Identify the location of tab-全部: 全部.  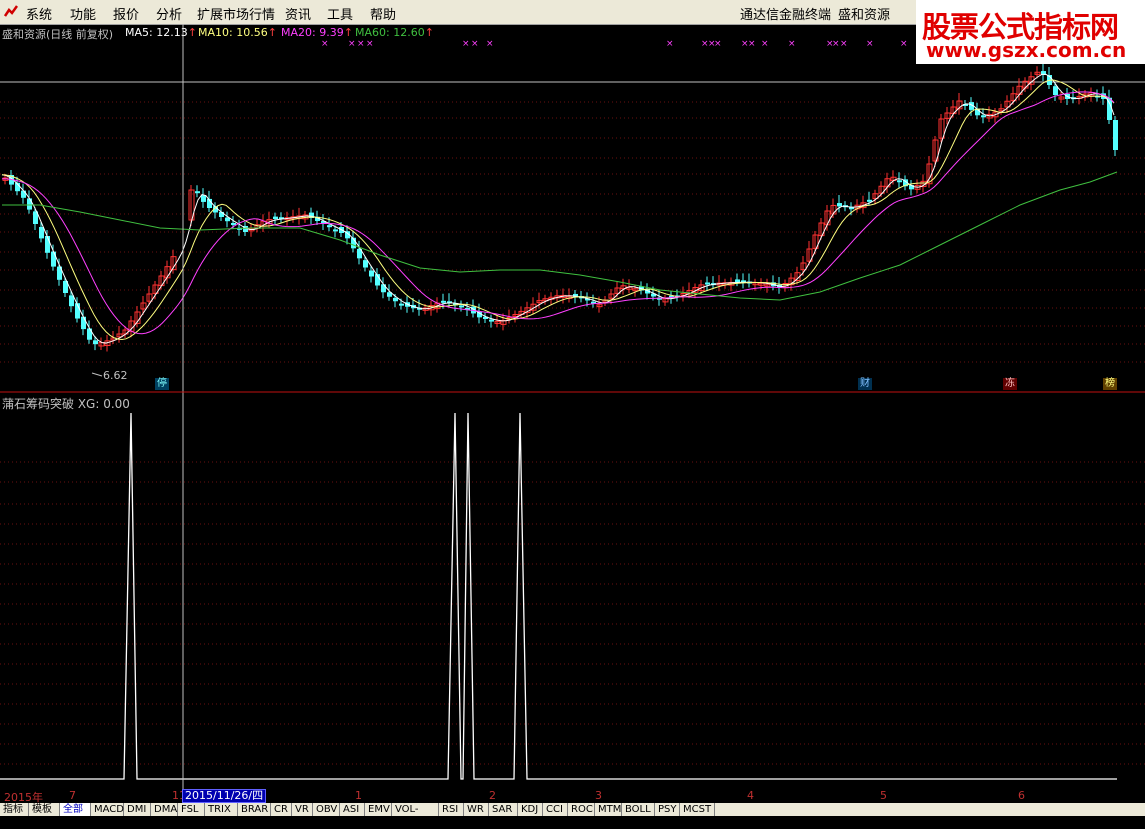
(75, 809).